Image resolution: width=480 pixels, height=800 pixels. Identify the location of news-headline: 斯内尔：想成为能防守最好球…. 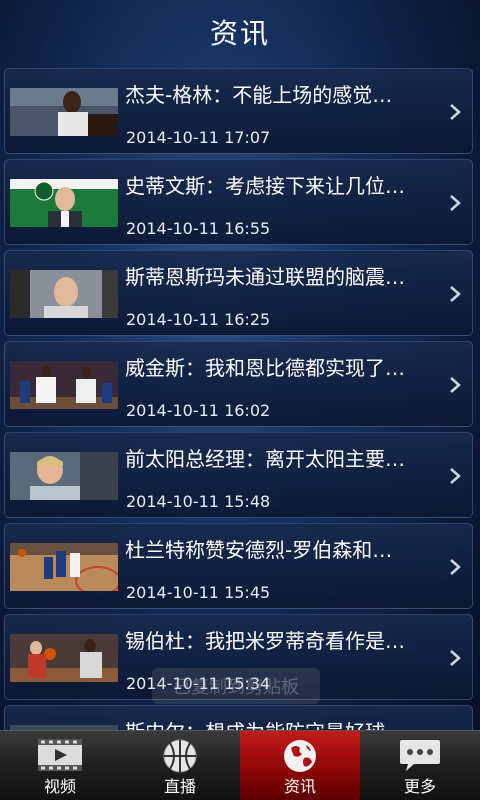
(285, 723).